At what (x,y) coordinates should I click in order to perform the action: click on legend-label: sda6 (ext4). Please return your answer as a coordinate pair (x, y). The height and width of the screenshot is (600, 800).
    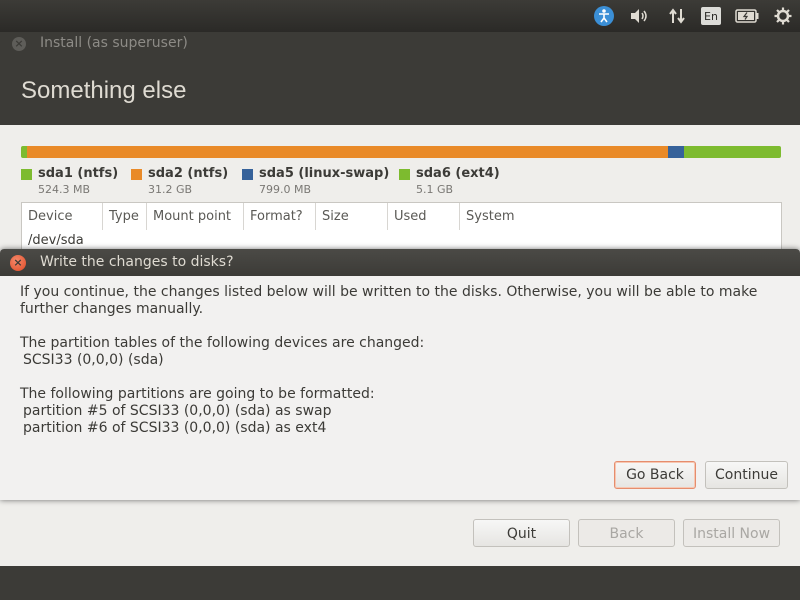
    Looking at the image, I should click on (458, 173).